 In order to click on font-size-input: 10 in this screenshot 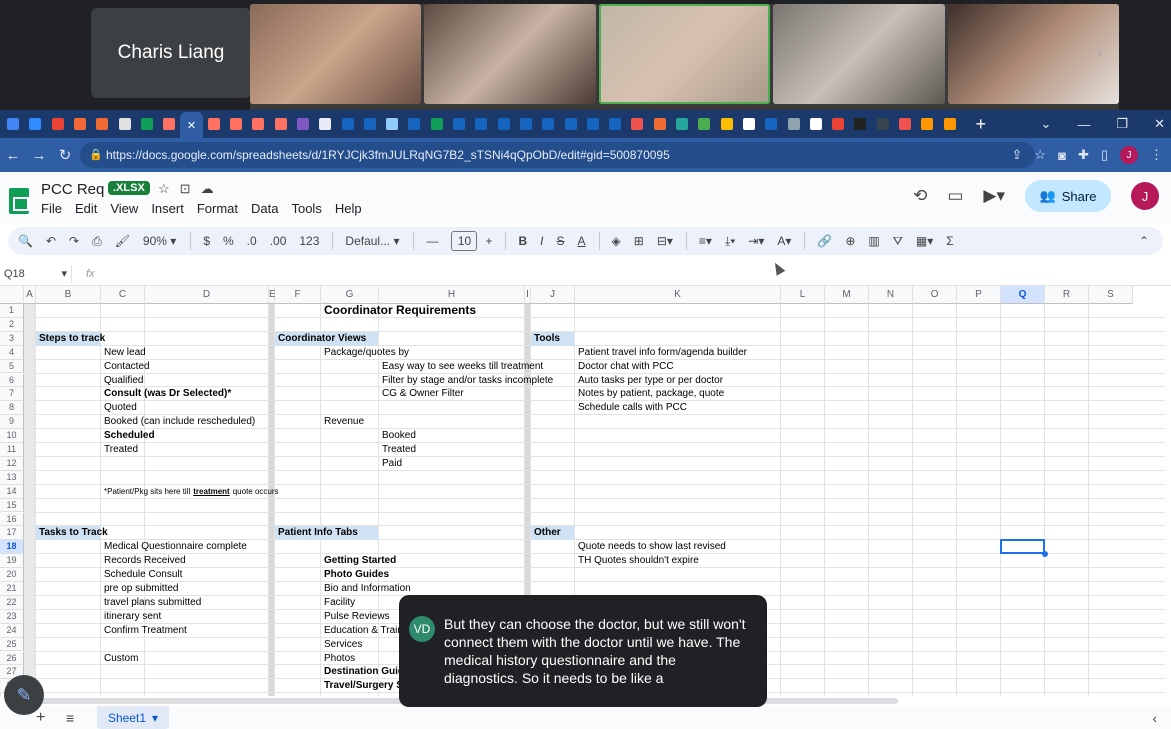, I will do `click(464, 241)`.